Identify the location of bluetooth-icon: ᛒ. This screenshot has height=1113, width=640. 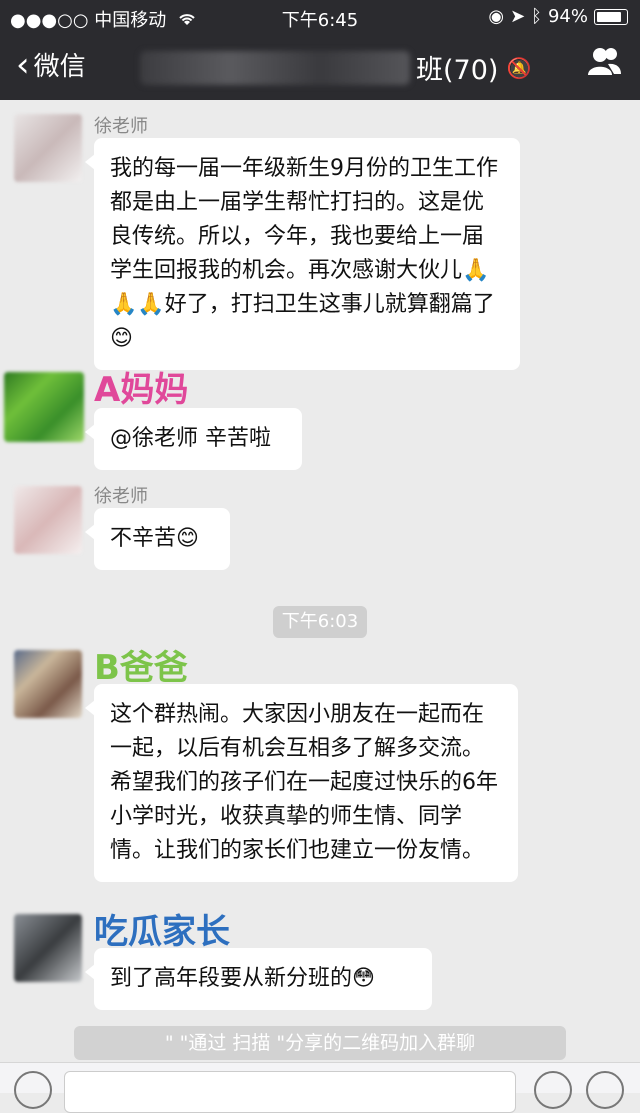
(536, 16).